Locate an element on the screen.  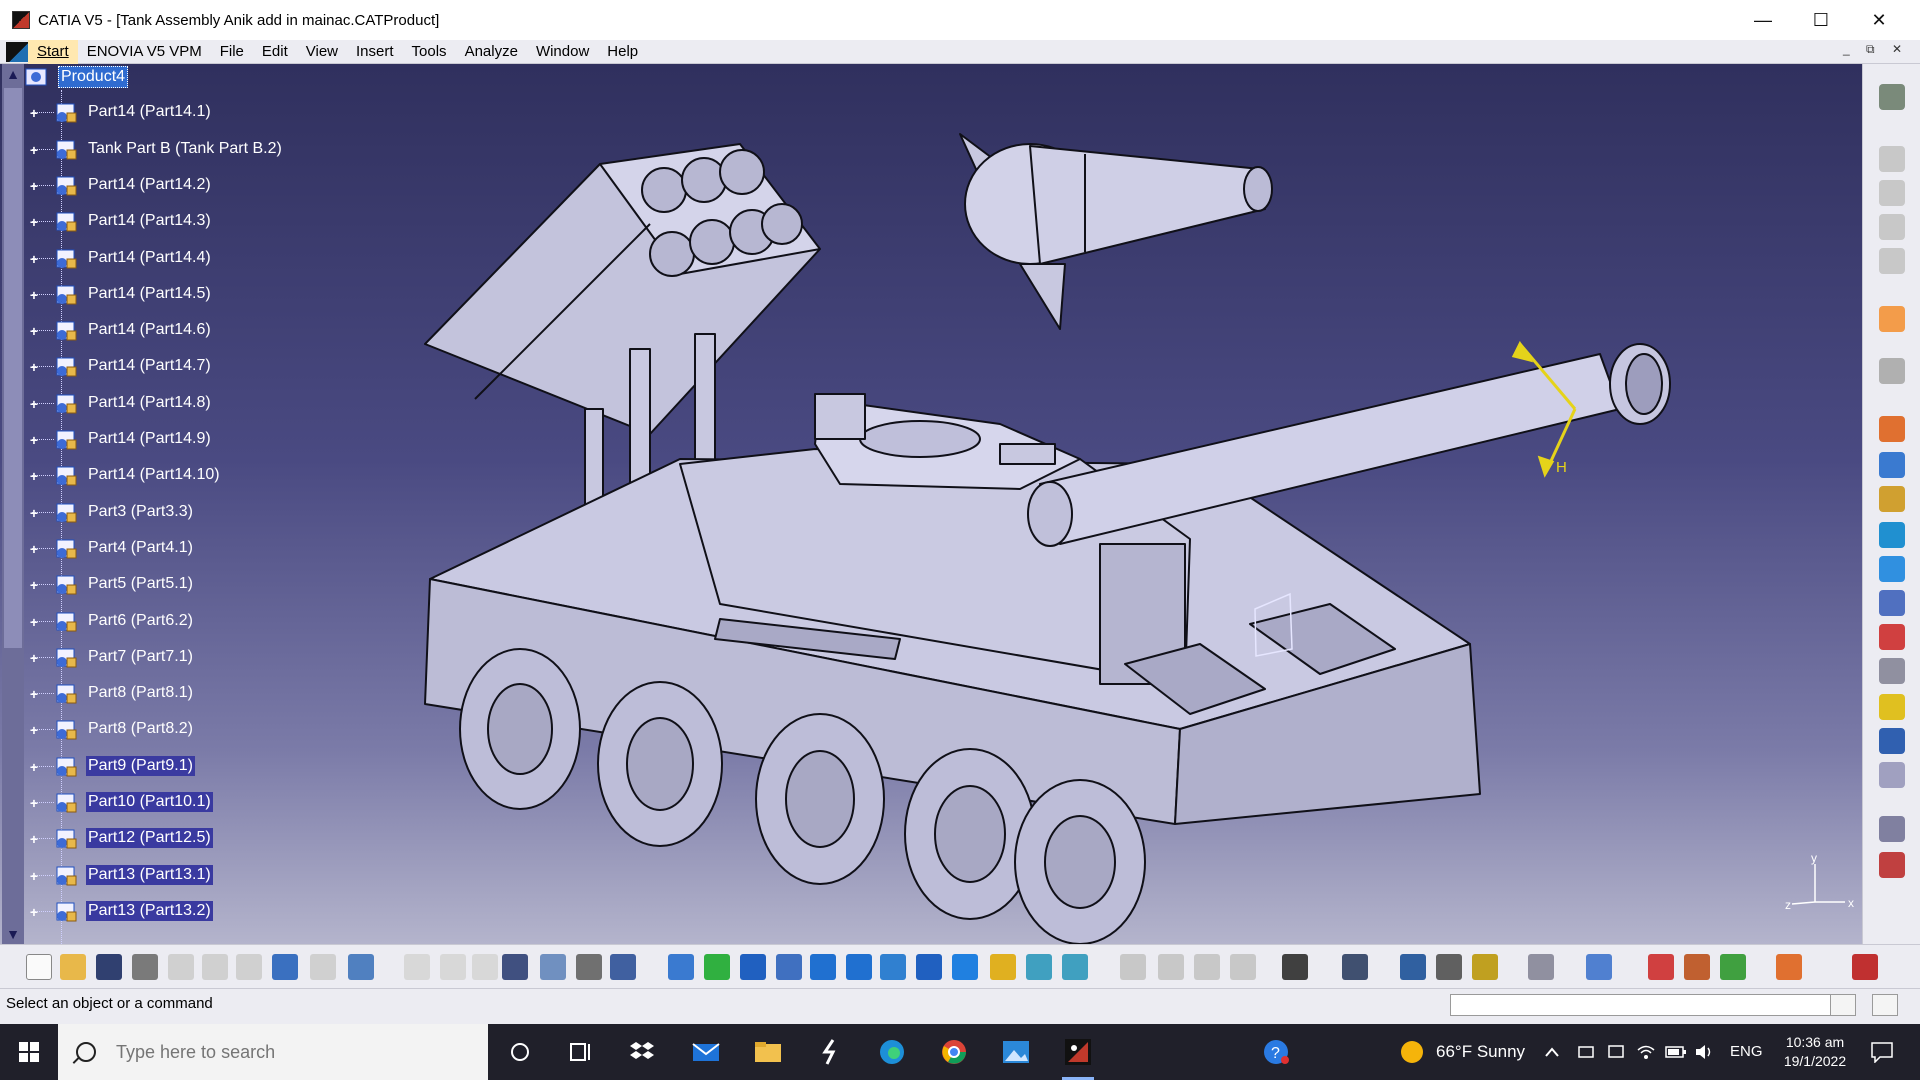
cortana-icon is located at coordinates (520, 1052).